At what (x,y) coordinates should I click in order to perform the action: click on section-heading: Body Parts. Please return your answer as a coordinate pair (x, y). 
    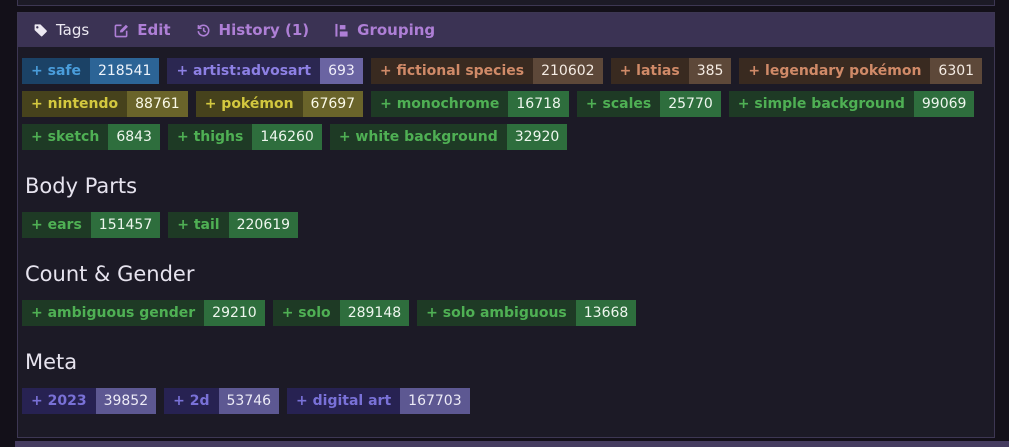
    Looking at the image, I should click on (81, 186).